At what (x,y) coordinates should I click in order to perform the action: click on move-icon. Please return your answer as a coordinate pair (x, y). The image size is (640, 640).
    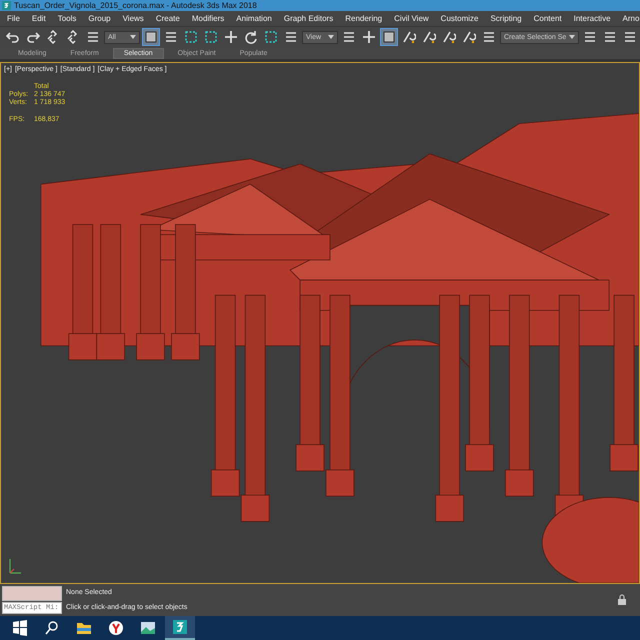
    Looking at the image, I should click on (231, 37).